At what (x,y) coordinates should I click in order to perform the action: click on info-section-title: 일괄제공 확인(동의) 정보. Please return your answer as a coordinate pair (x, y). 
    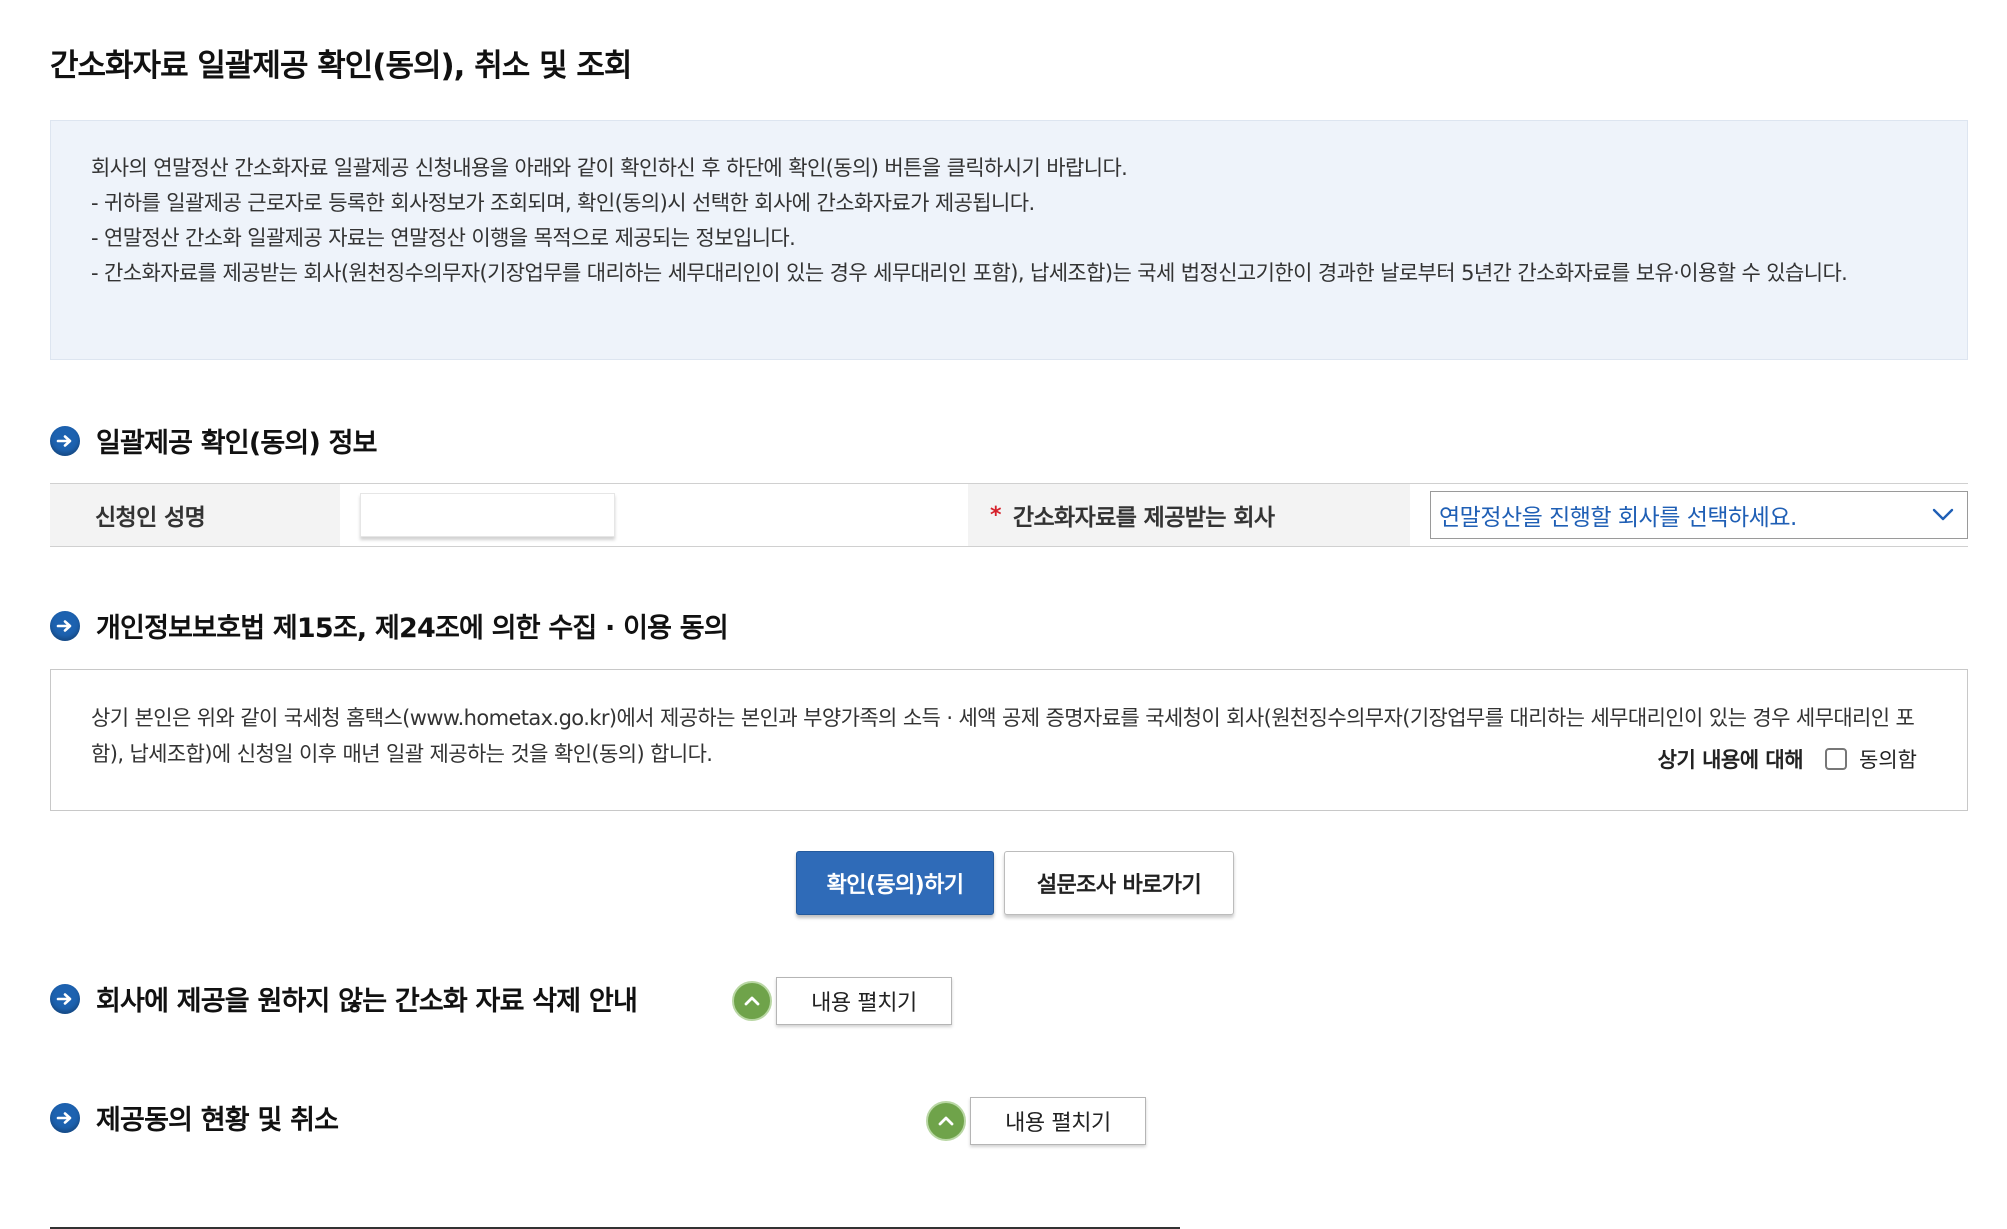
    Looking at the image, I should click on (236, 443).